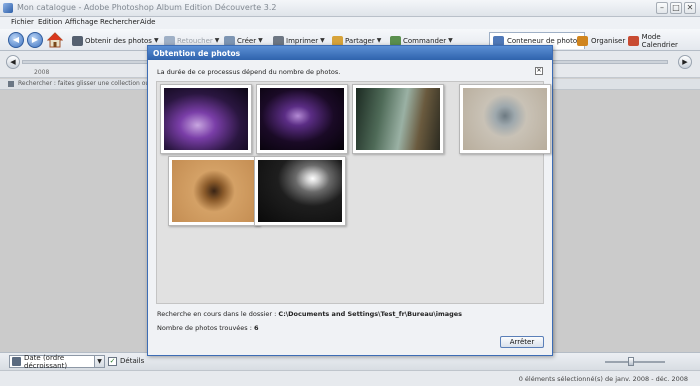 This screenshot has width=700, height=386. I want to click on sort-order-select: Date (ordre décroissant) ▼, so click(57, 362).